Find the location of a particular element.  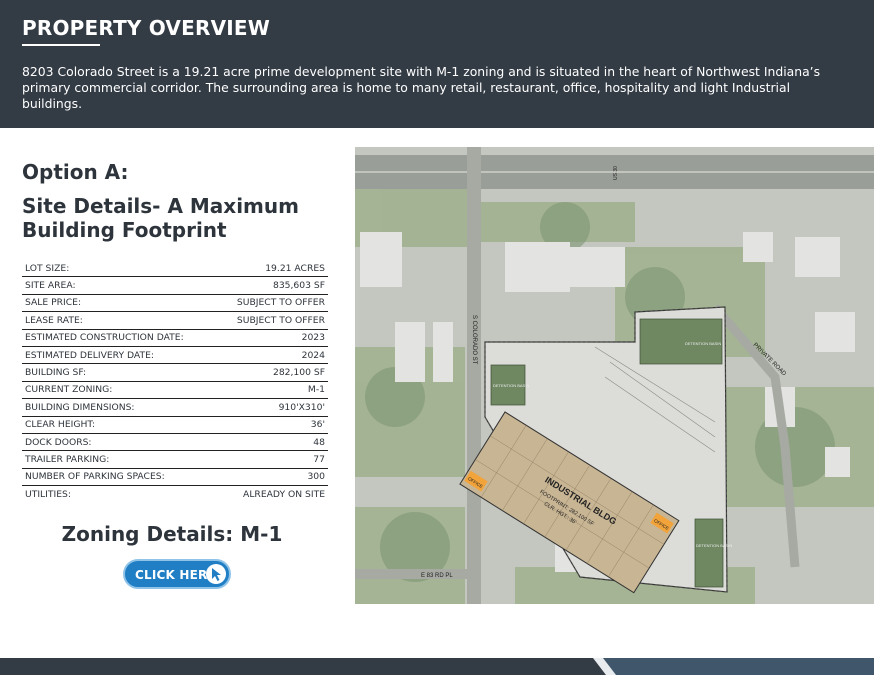

detail-row: CURRENT ZONING: M-1 is located at coordinates (175, 390).